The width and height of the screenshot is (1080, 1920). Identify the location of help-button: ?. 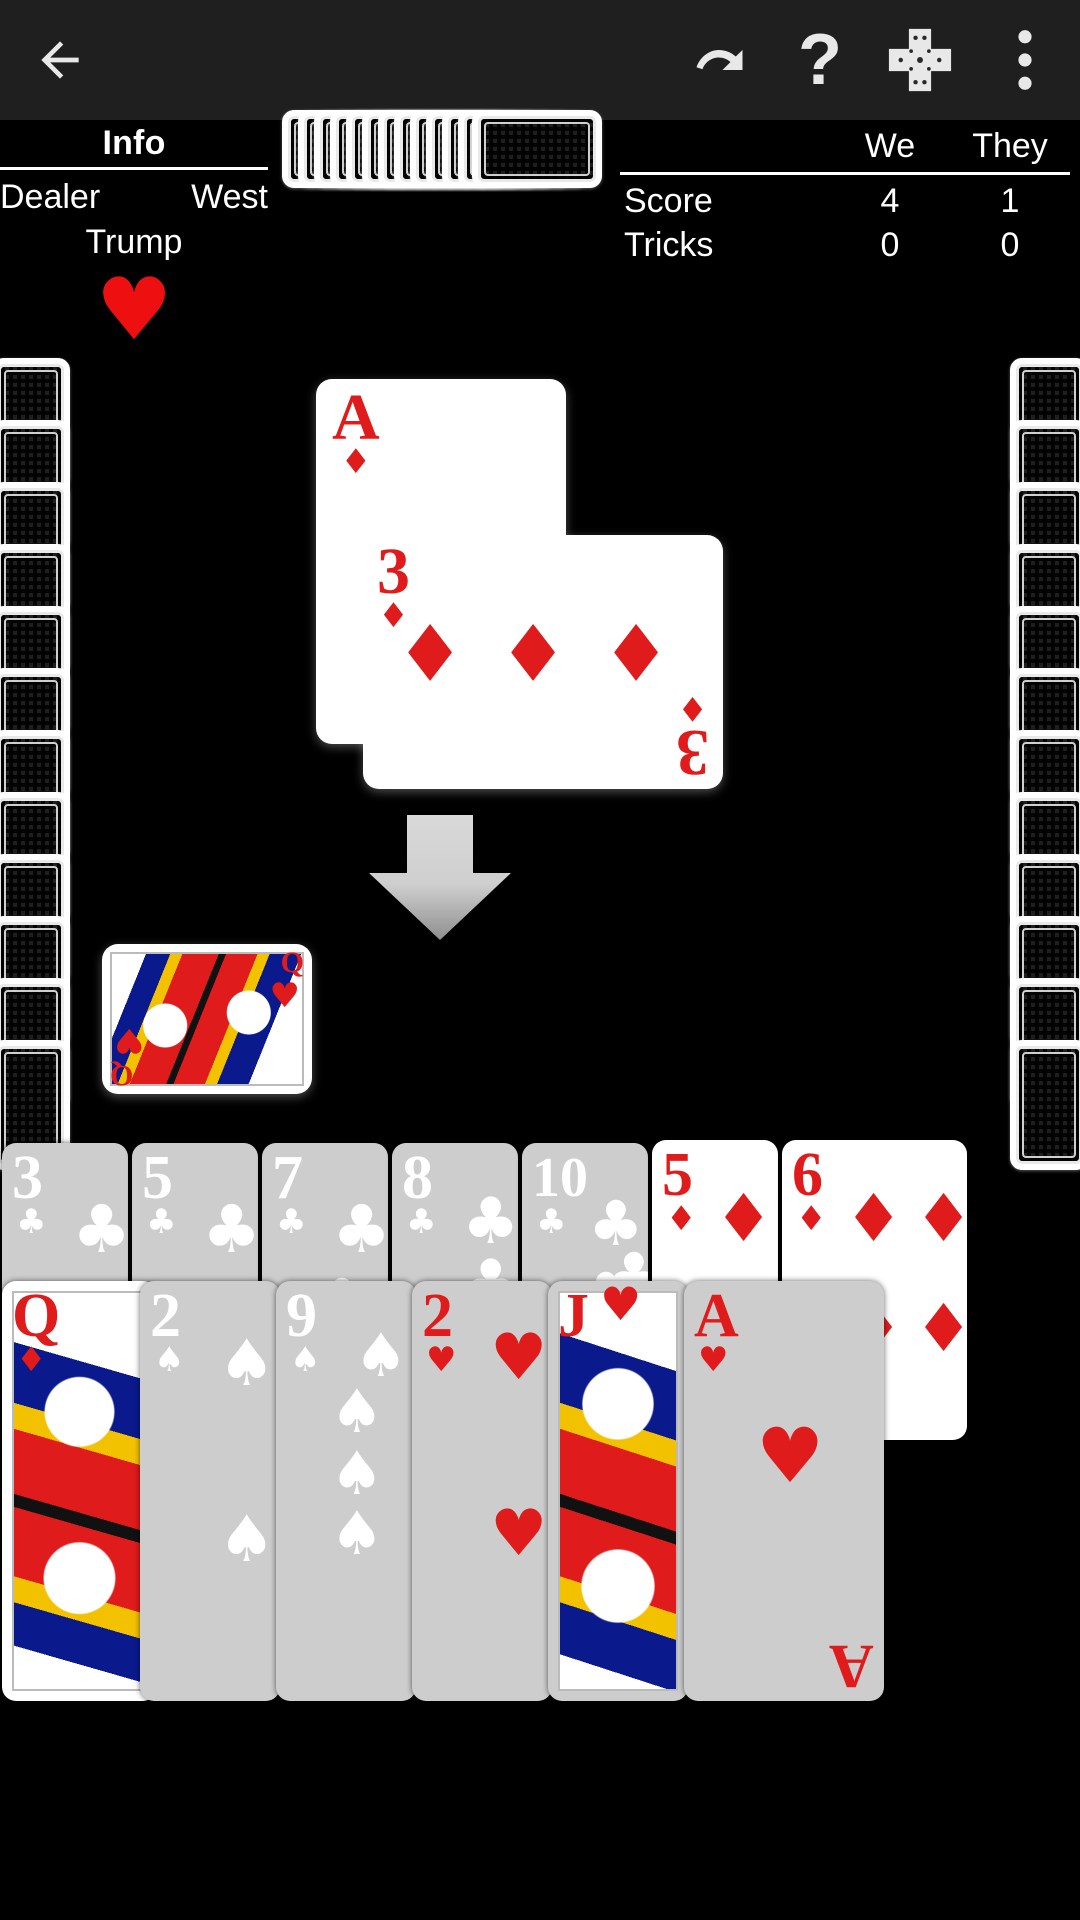
(820, 60).